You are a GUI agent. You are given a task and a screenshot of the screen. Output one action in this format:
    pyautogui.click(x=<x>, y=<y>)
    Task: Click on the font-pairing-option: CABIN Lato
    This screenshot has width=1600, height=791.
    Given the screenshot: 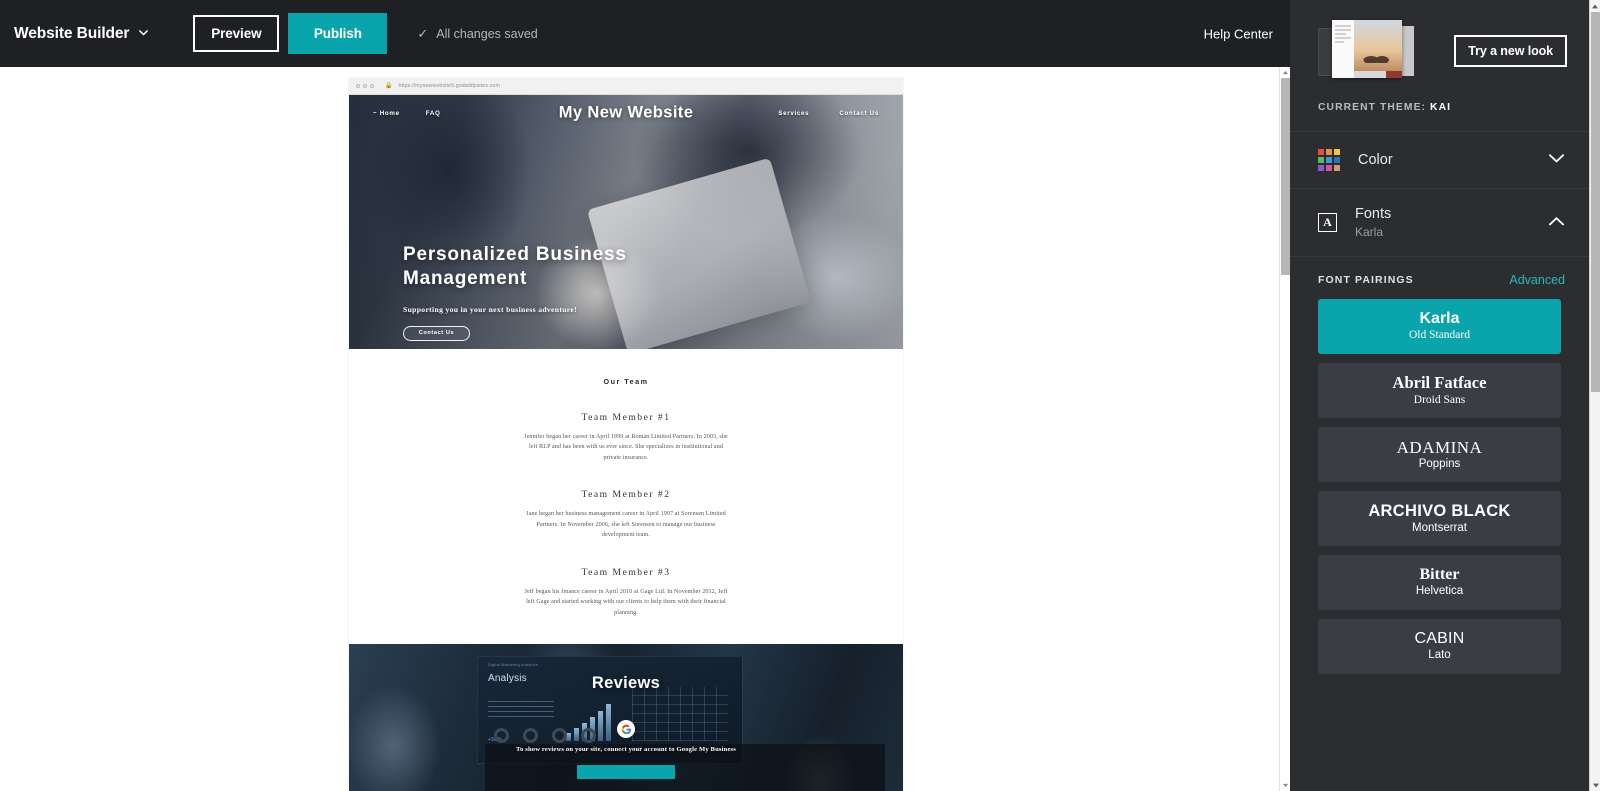 What is the action you would take?
    pyautogui.click(x=1439, y=646)
    